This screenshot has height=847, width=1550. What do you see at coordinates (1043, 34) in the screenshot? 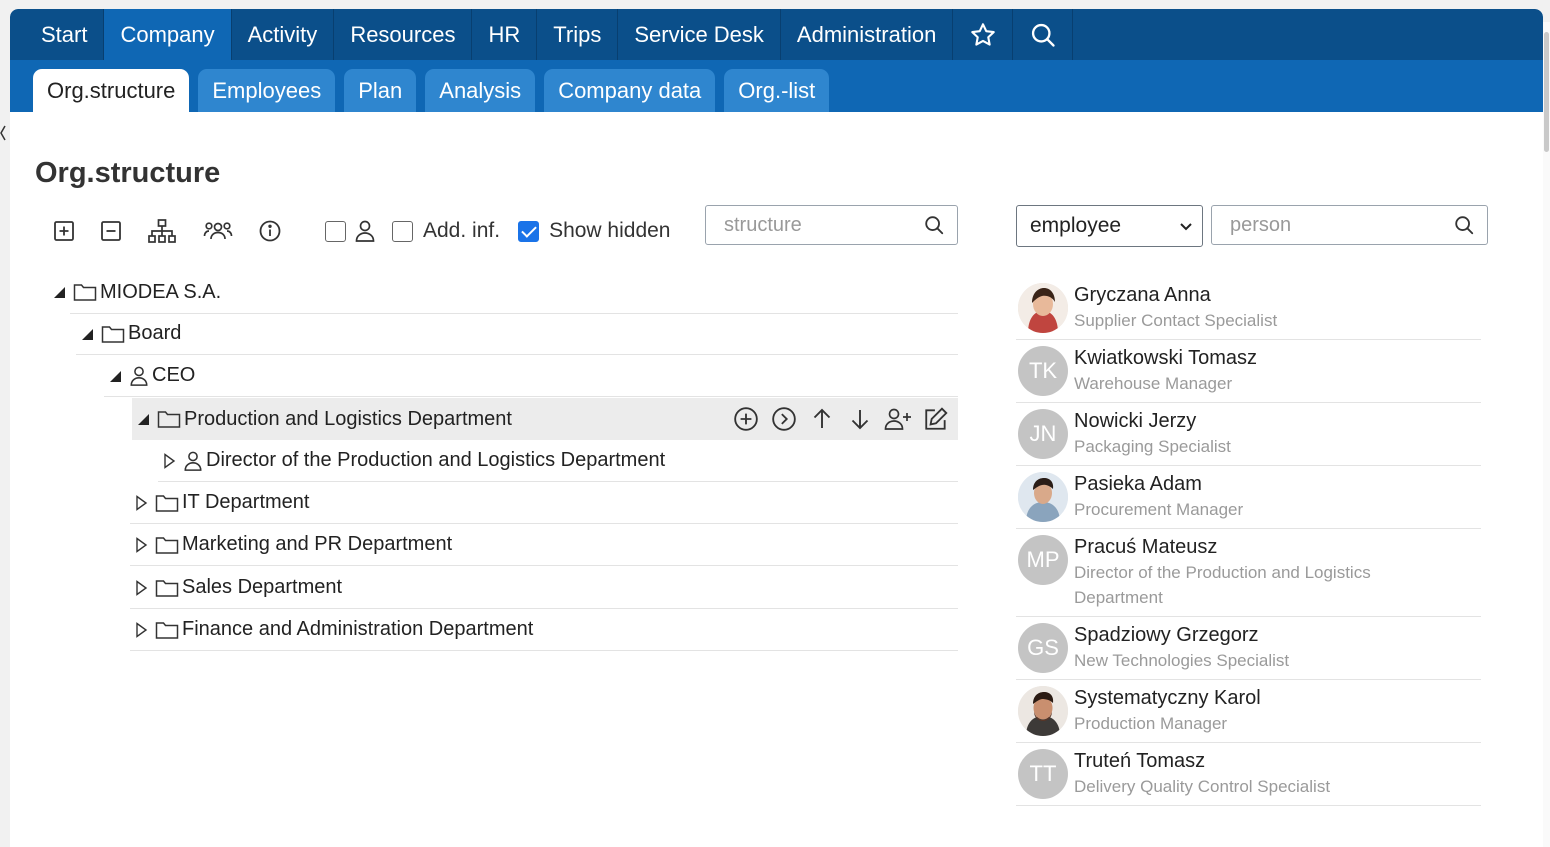
I see `global-search-button` at bounding box center [1043, 34].